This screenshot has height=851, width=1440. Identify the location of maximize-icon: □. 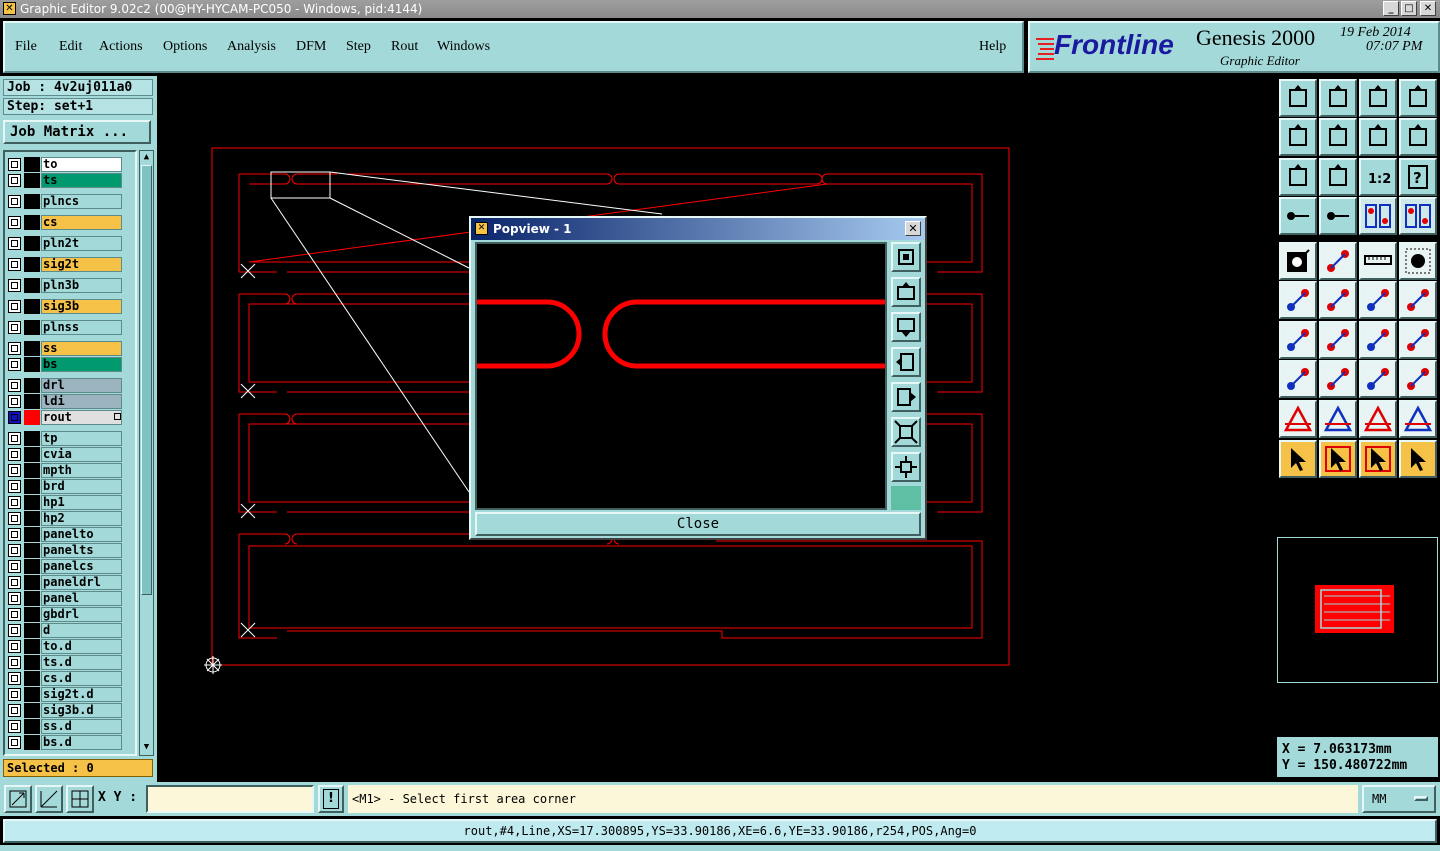
(1409, 8).